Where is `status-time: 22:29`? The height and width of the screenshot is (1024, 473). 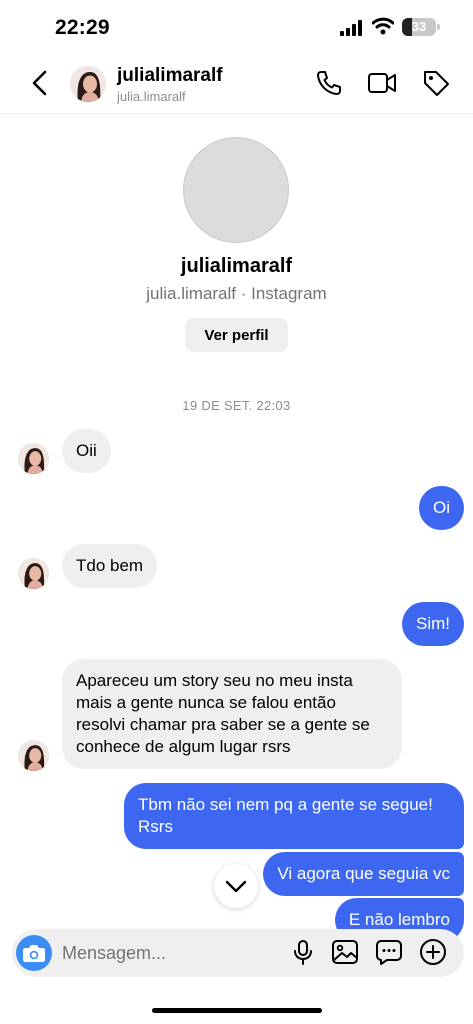 status-time: 22:29 is located at coordinates (82, 27).